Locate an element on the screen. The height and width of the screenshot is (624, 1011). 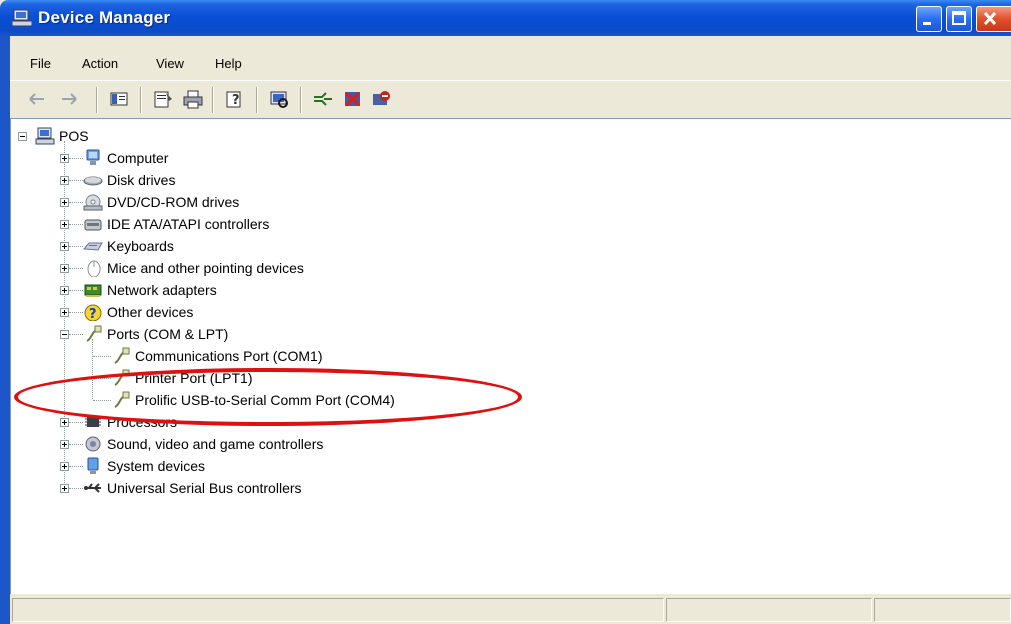
update-driver-icon is located at coordinates (323, 99).